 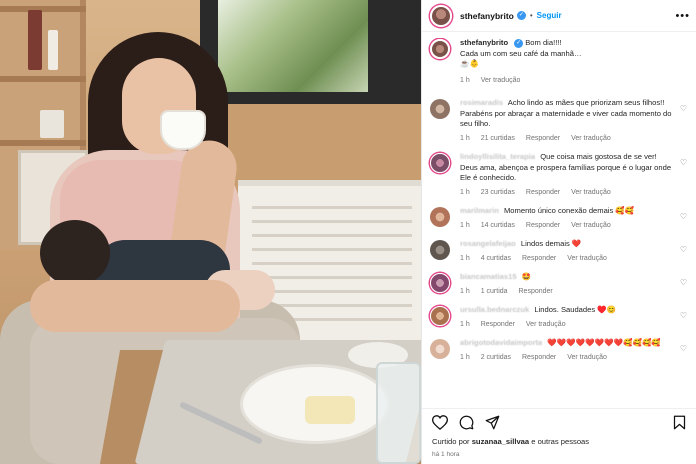 I want to click on liked-by-user: suzanaa_sillvaa, so click(x=500, y=441).